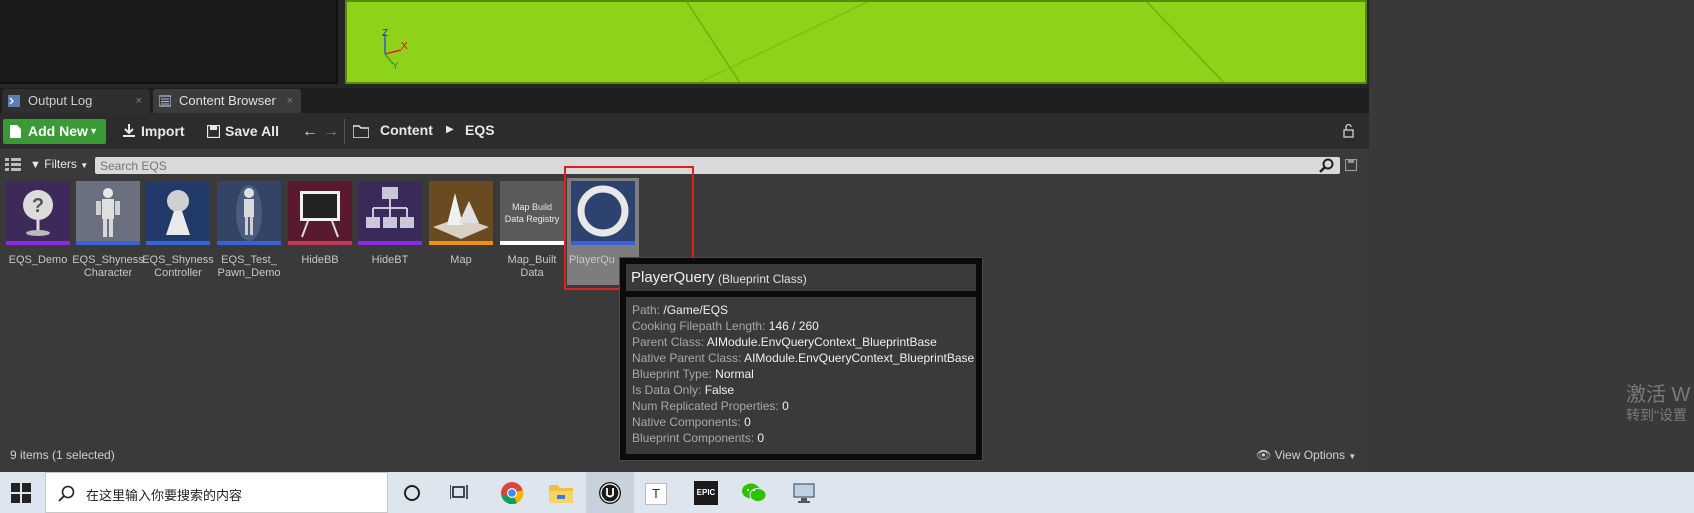  I want to click on pawn-mannequin-icon, so click(249, 213).